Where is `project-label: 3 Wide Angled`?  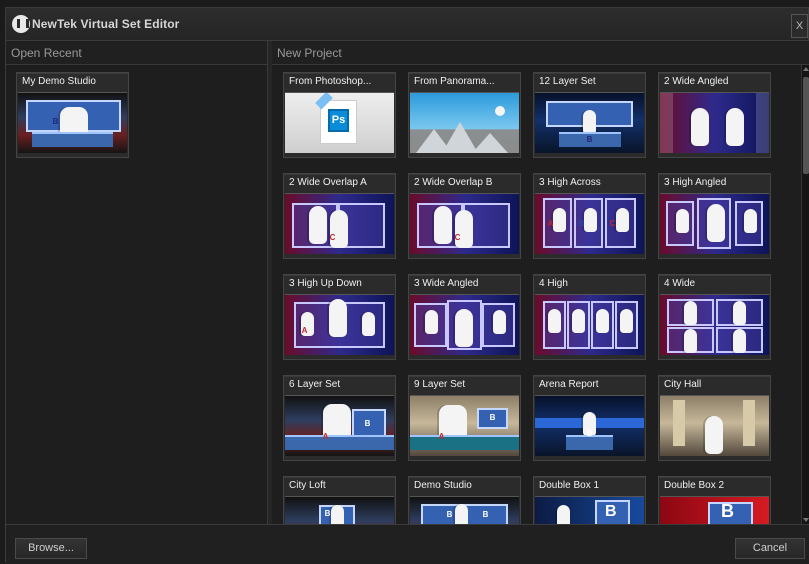 project-label: 3 Wide Angled is located at coordinates (446, 283).